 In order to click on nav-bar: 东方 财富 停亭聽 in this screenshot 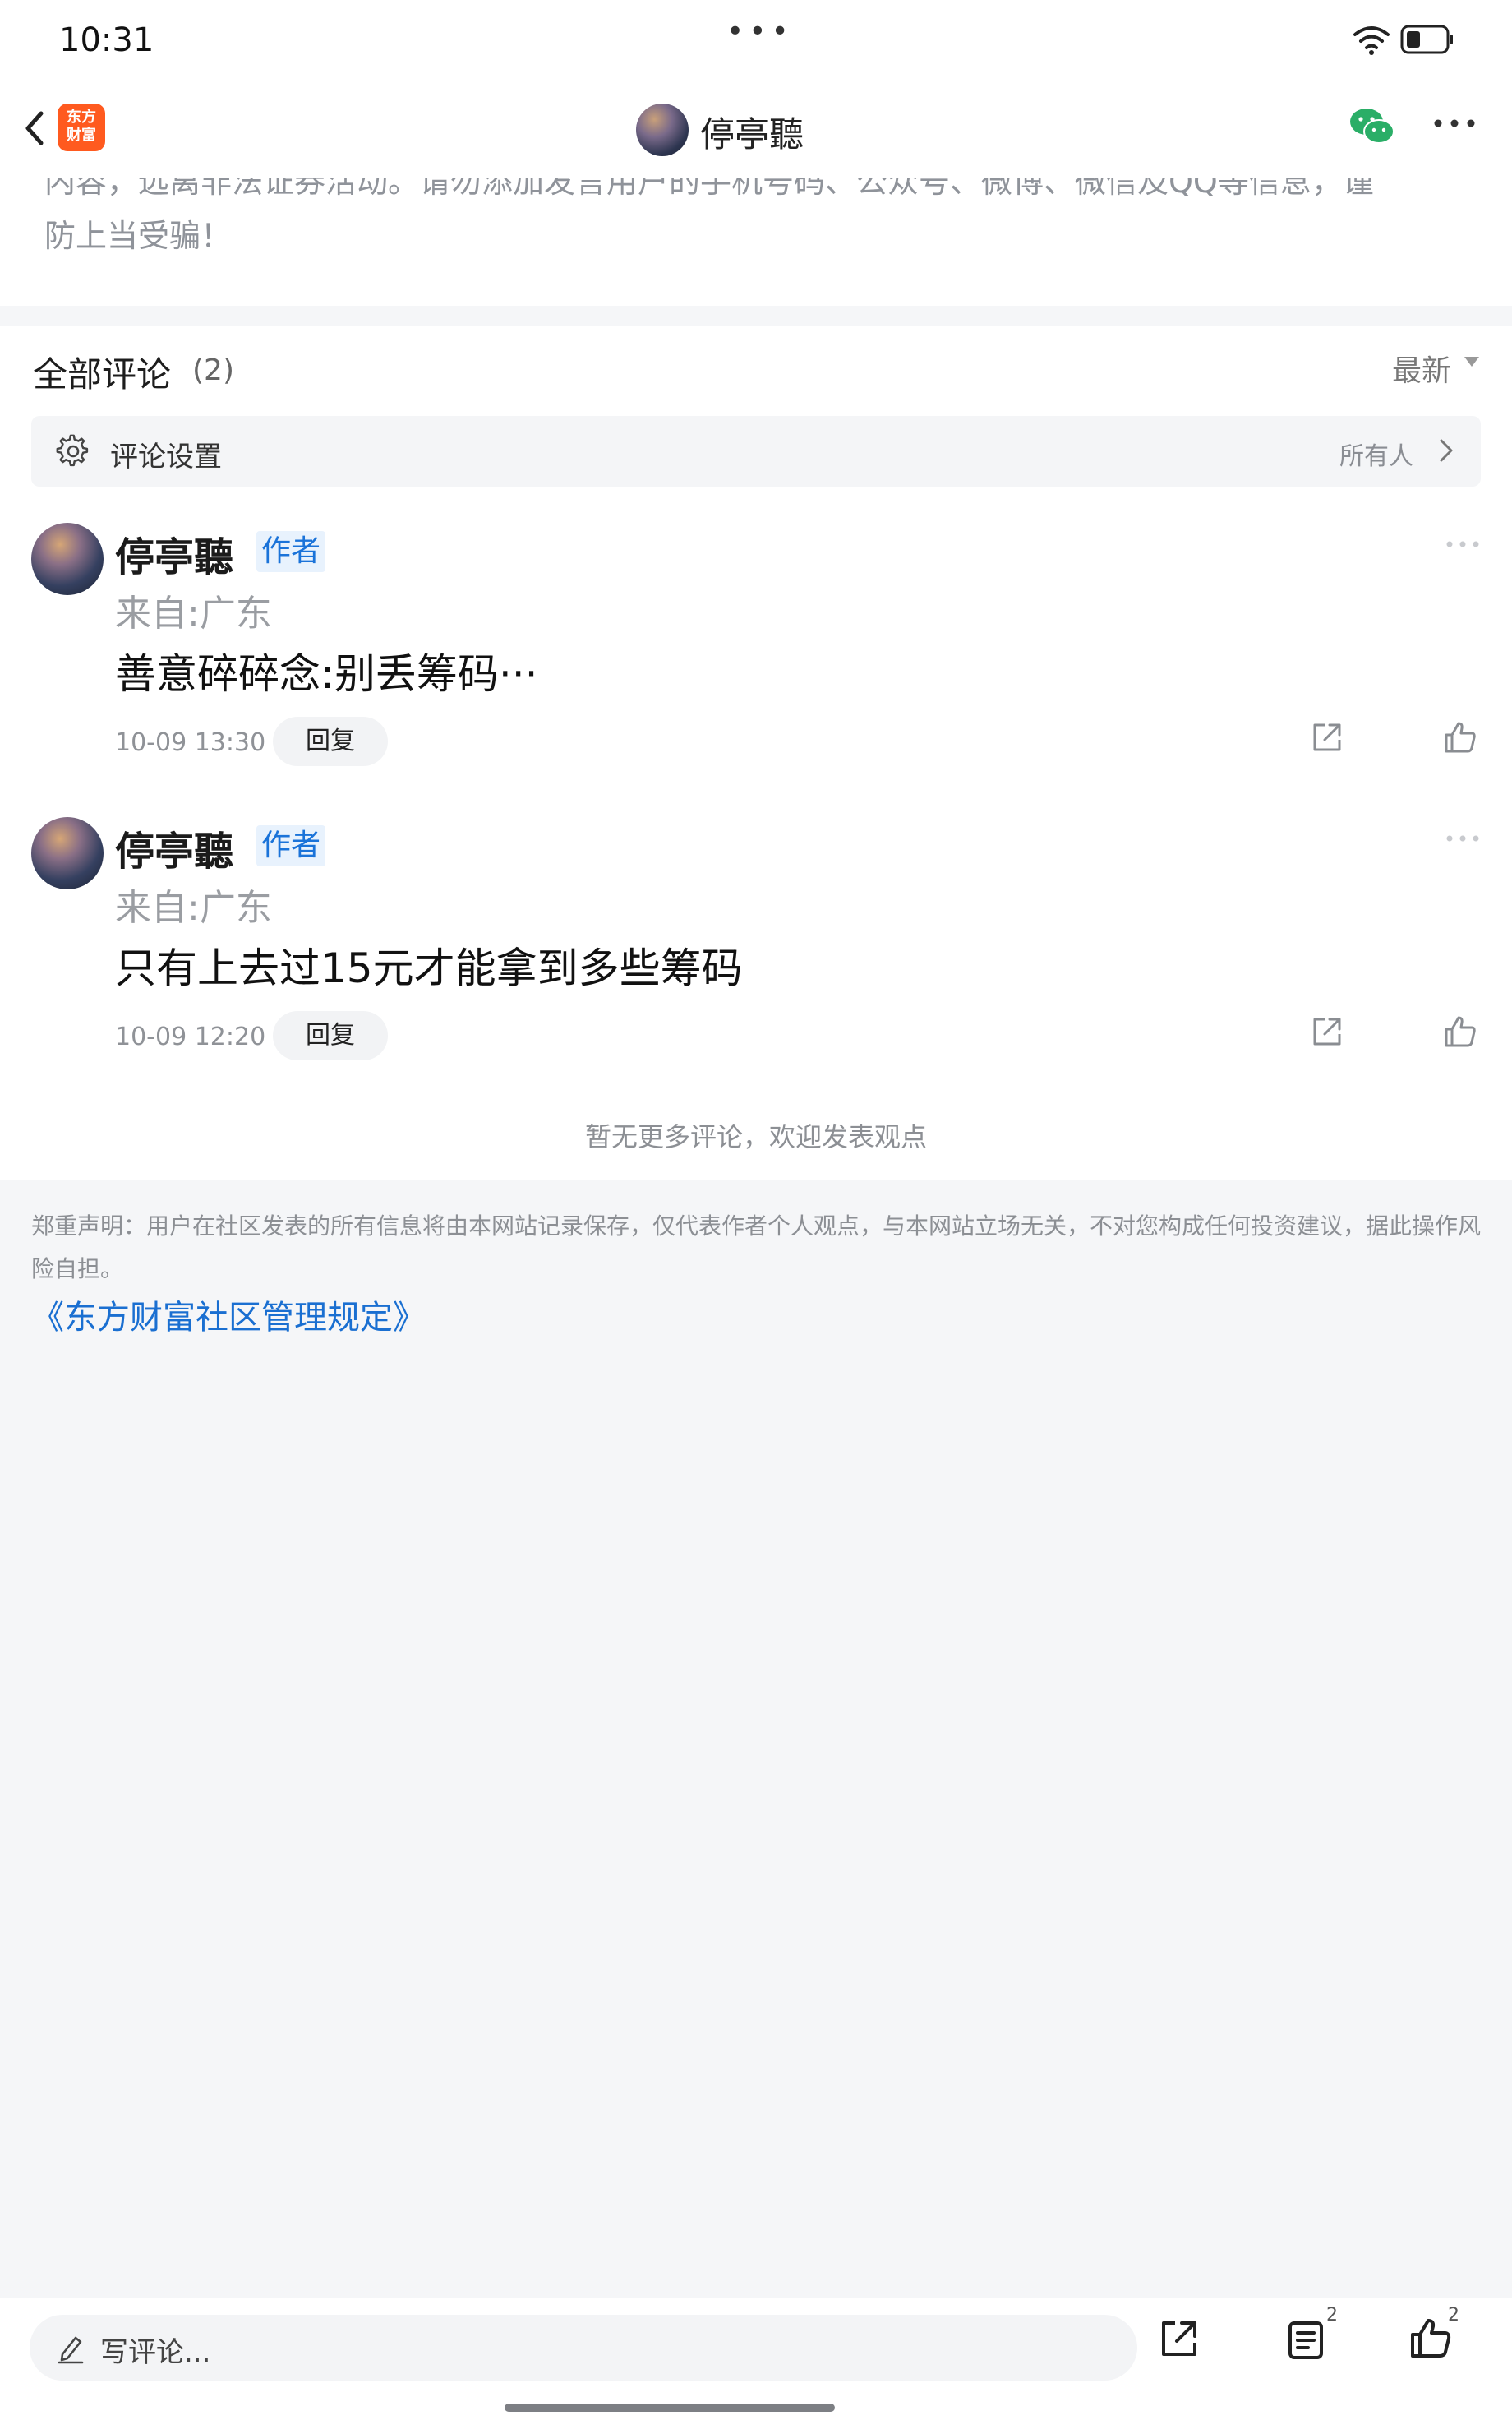, I will do `click(756, 128)`.